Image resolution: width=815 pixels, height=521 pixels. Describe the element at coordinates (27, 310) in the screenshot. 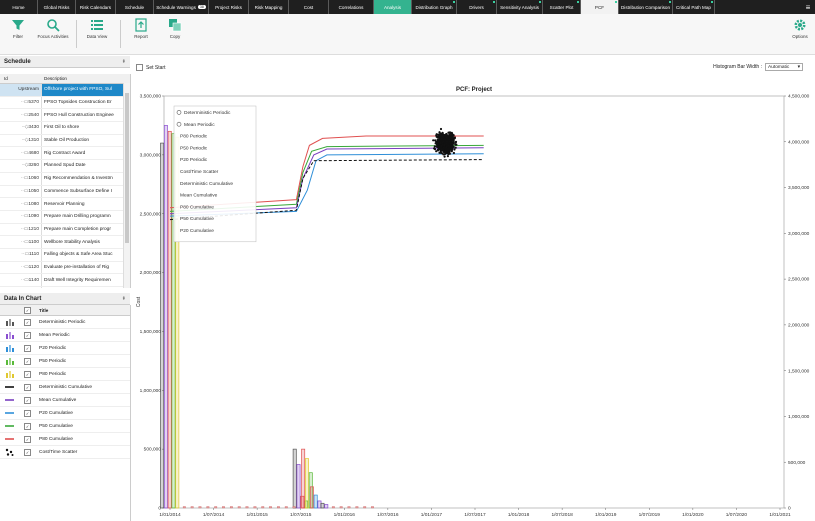

I see `select-all-checkbox: ✓` at that location.